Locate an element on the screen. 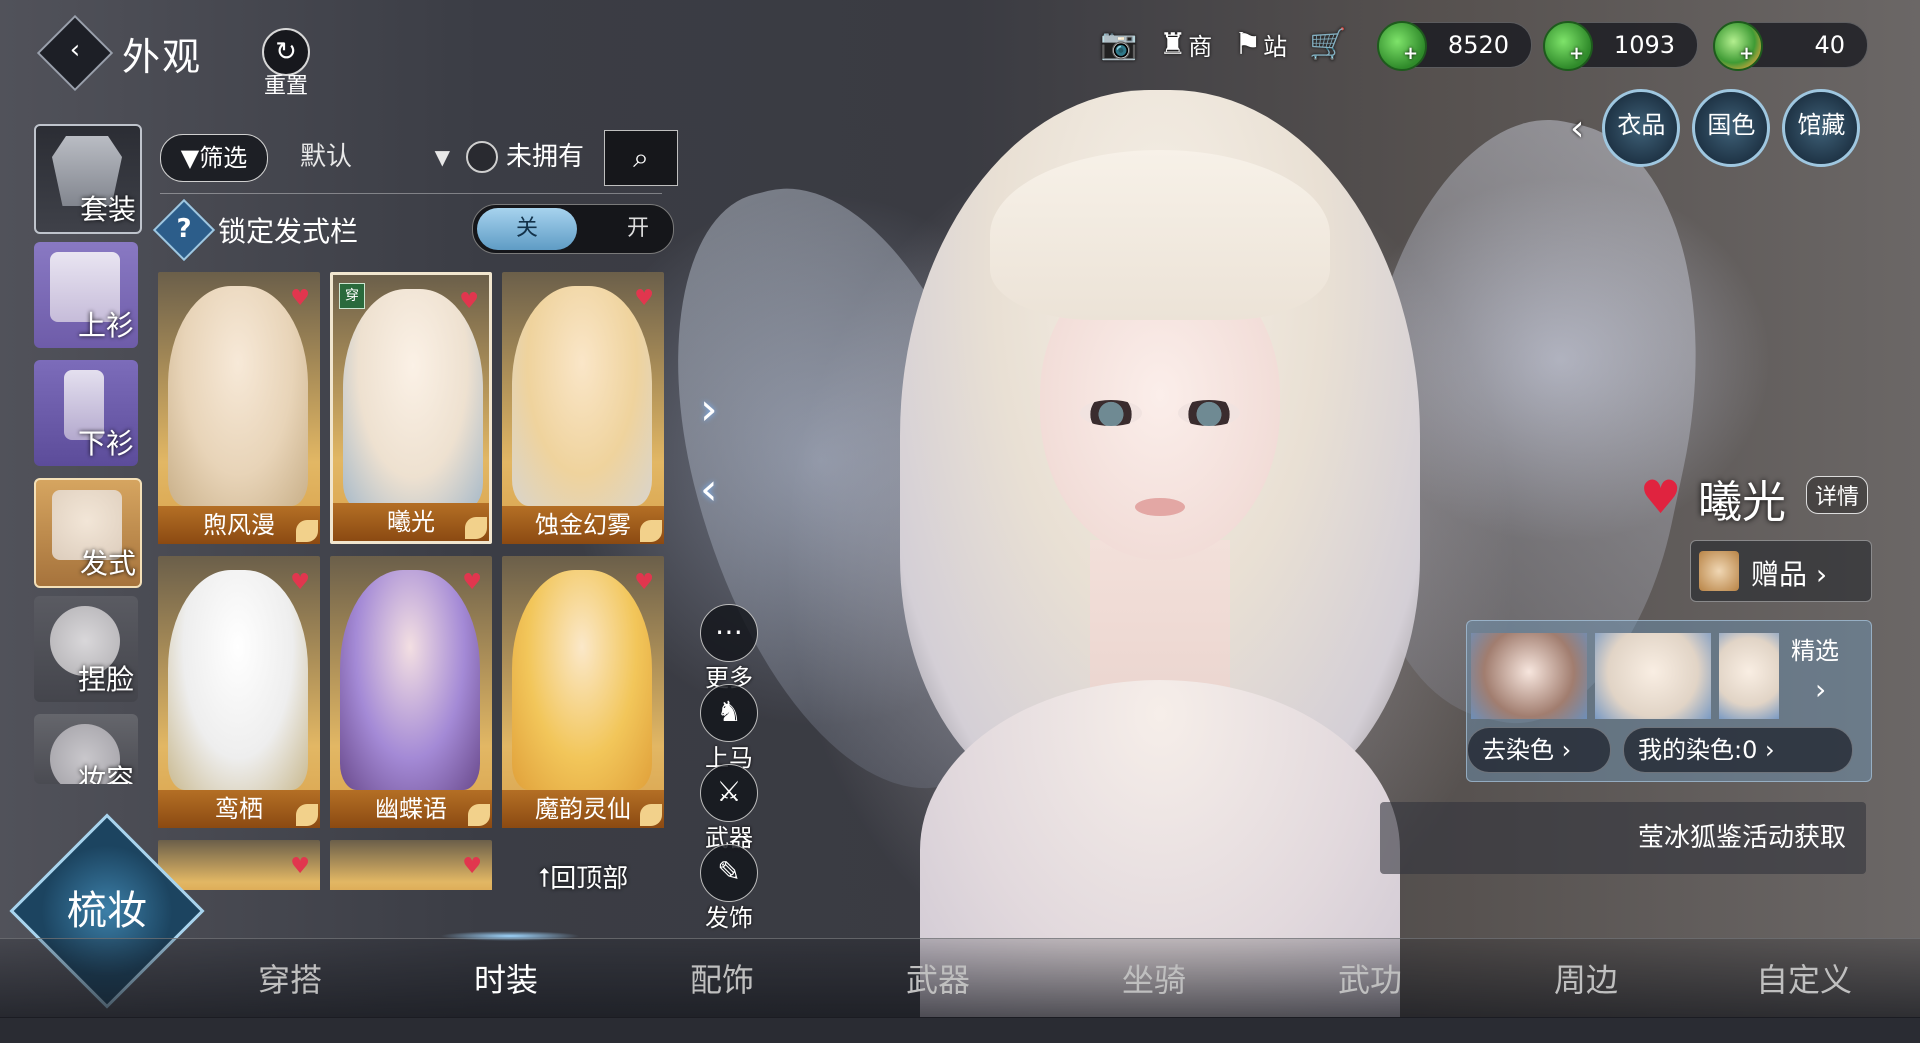  currency-gold-jade: + 40 is located at coordinates (1790, 46).